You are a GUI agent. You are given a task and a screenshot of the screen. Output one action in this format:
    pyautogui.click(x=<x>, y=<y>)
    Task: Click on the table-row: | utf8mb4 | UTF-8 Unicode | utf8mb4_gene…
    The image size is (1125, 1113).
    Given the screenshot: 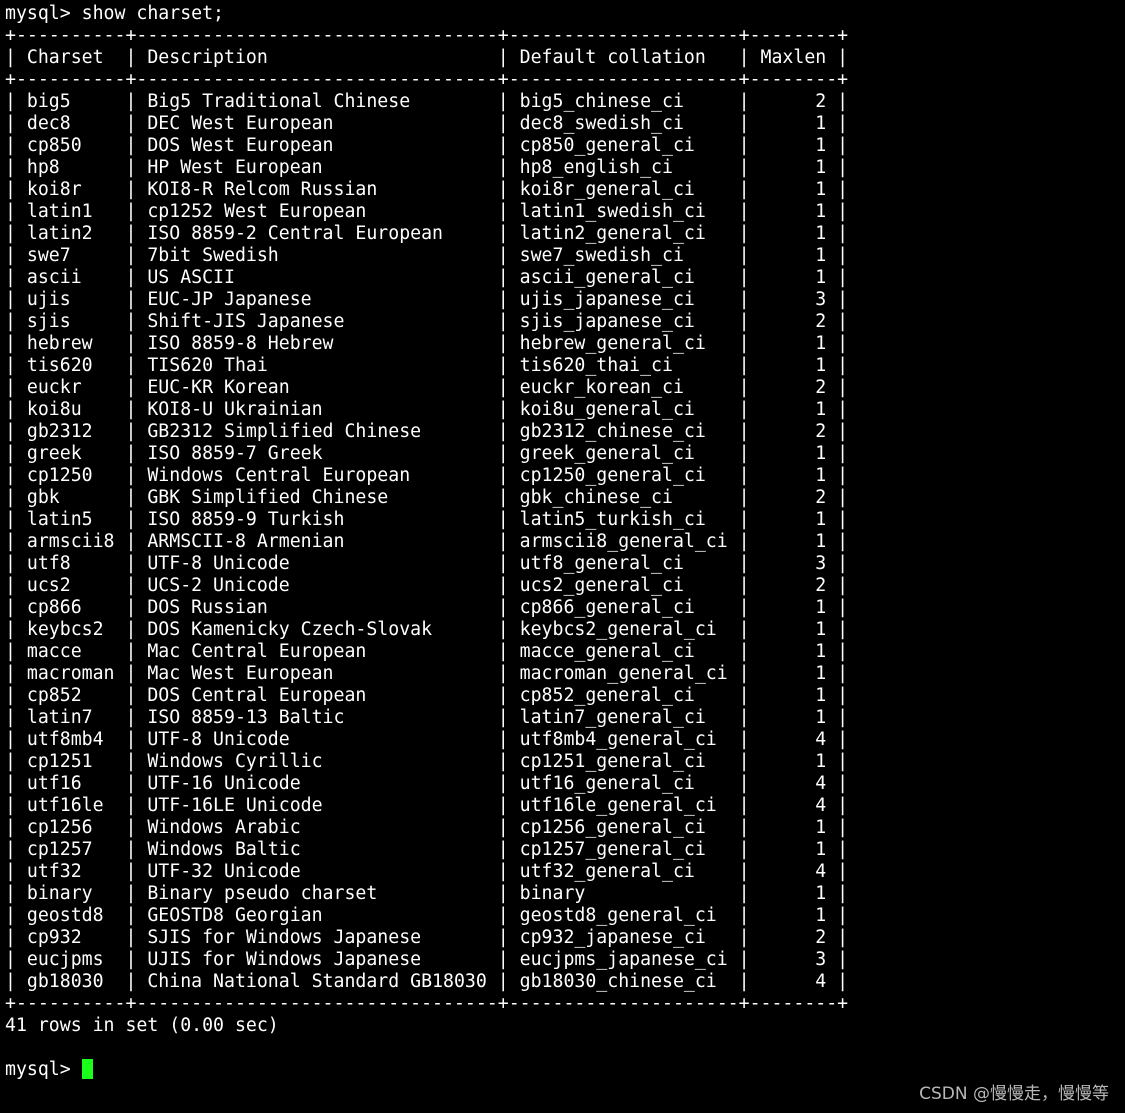 What is the action you would take?
    pyautogui.click(x=427, y=739)
    